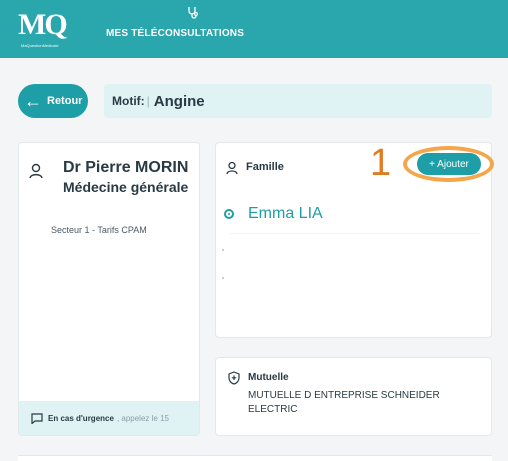  What do you see at coordinates (344, 402) in the screenshot?
I see `mutuelle-value: MUTUELLE D ENTREPRISE SCHNEIDER ELECTRIC` at bounding box center [344, 402].